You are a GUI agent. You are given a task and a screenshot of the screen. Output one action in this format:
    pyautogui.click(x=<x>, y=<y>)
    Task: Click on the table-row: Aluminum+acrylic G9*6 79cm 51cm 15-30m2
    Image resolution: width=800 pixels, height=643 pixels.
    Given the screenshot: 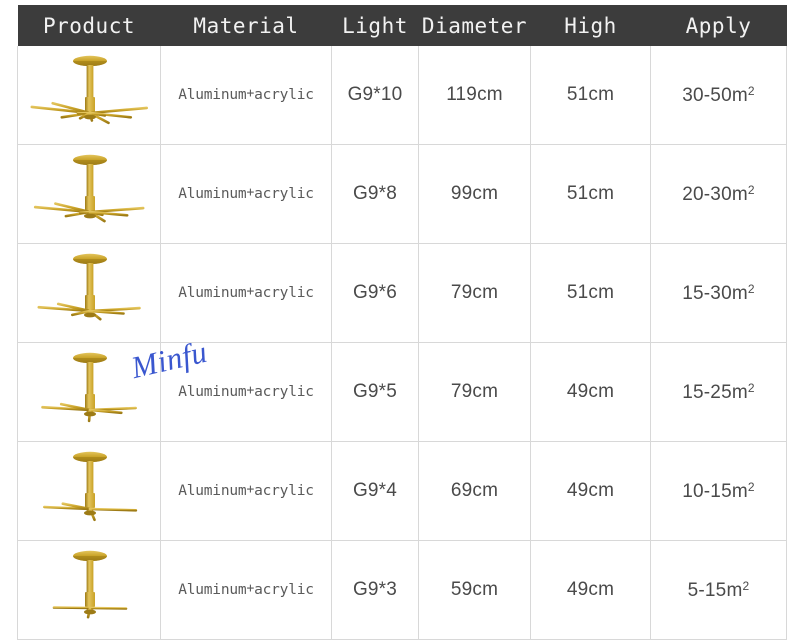 What is the action you would take?
    pyautogui.click(x=402, y=293)
    